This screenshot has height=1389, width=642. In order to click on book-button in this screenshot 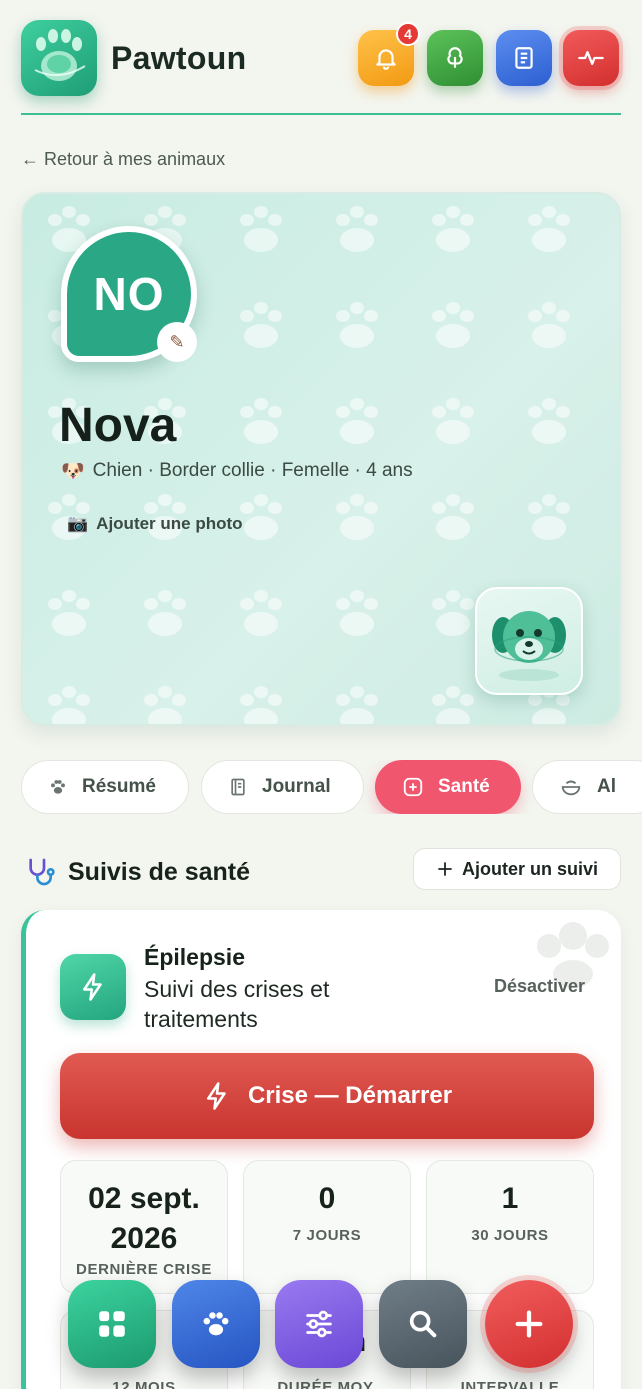, I will do `click(524, 58)`.